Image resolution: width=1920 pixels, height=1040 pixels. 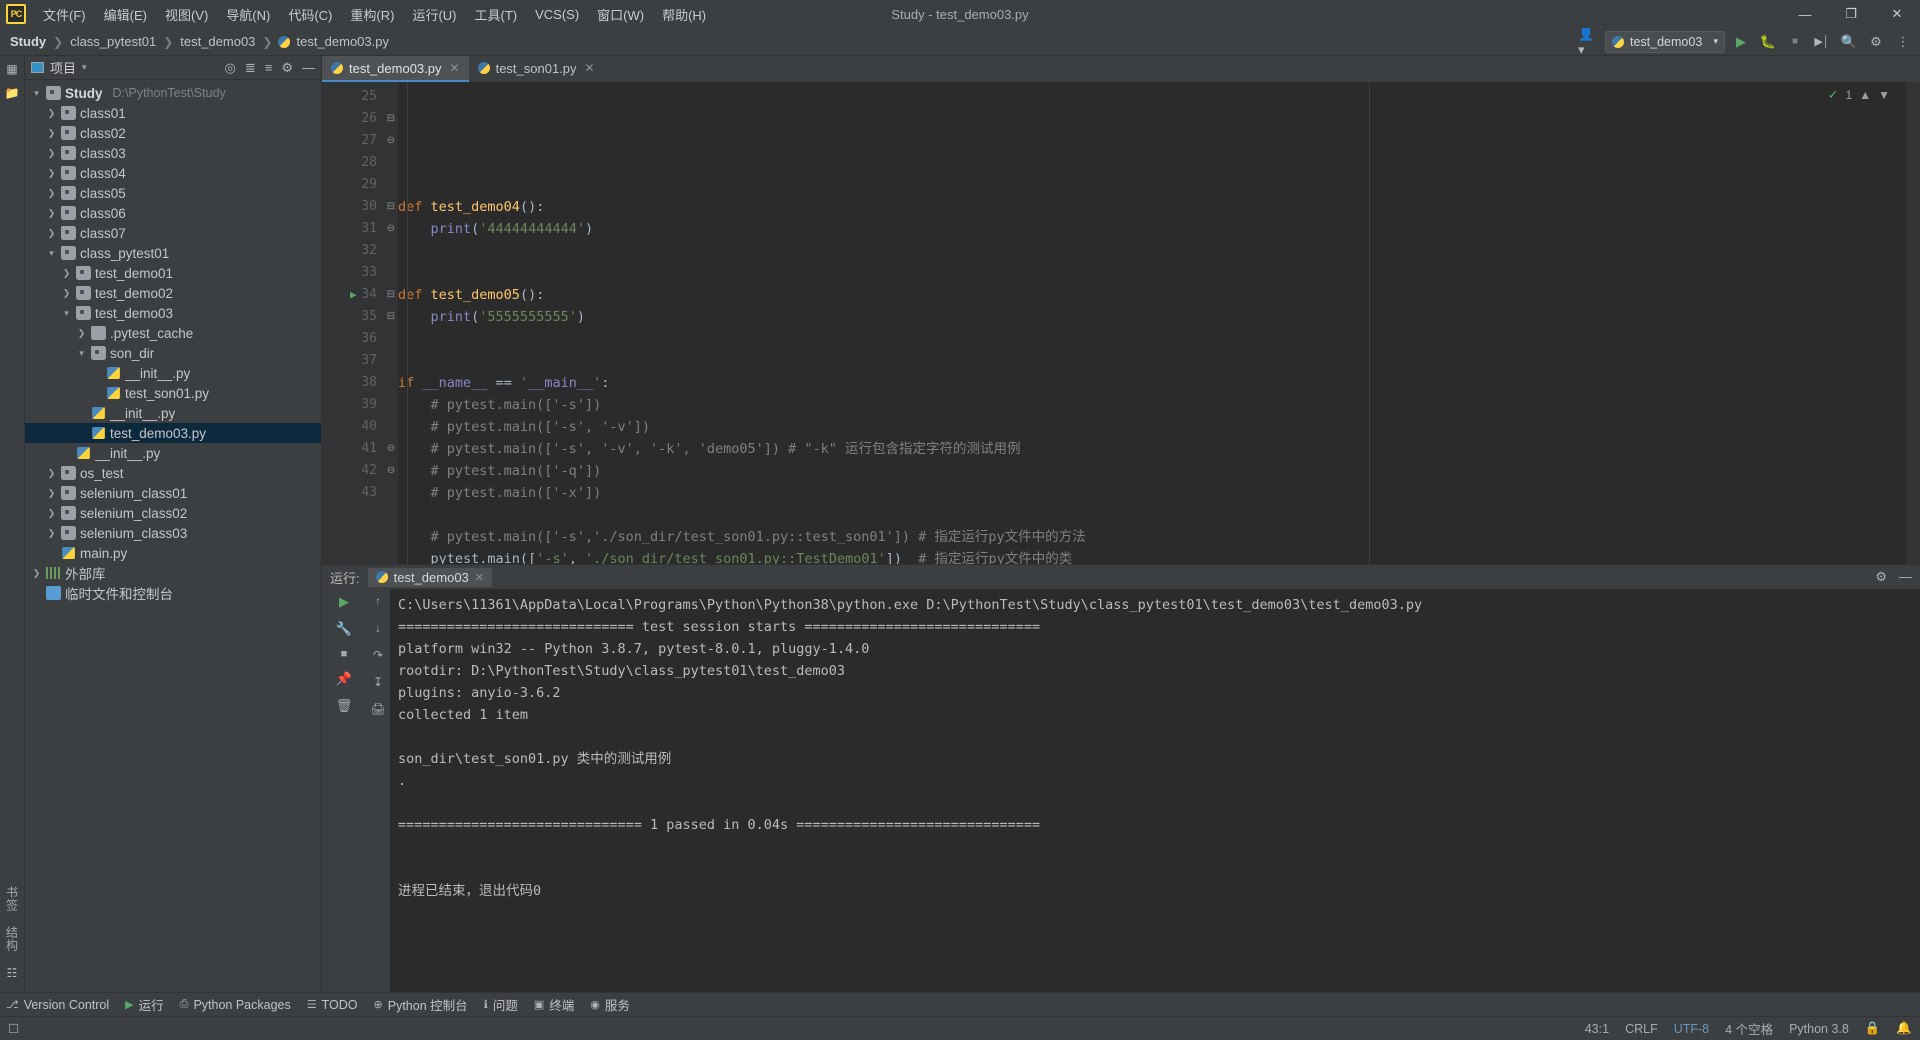 I want to click on tree-row: ❯ selenium_class02, so click(x=173, y=513).